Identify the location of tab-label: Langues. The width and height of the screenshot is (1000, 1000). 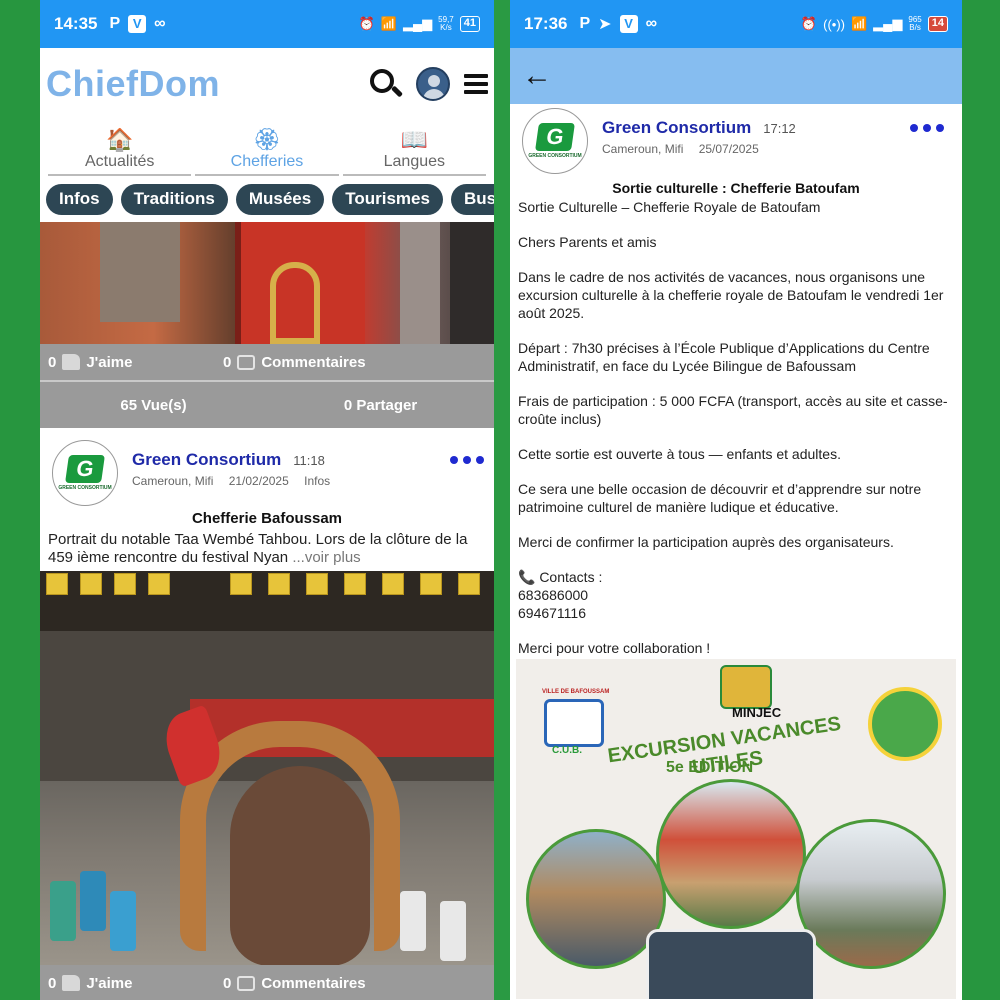
(414, 161).